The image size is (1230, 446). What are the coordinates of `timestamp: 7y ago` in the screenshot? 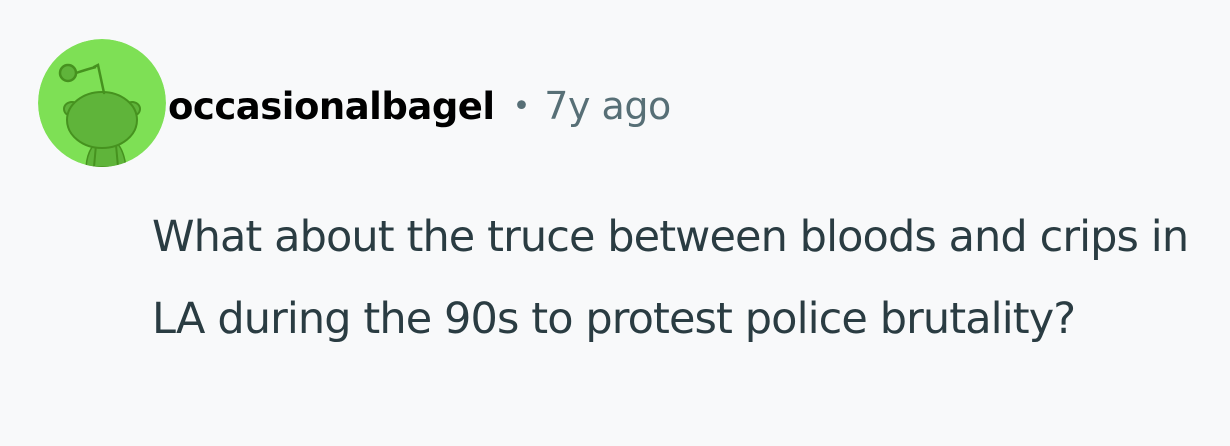 It's located at (607, 106).